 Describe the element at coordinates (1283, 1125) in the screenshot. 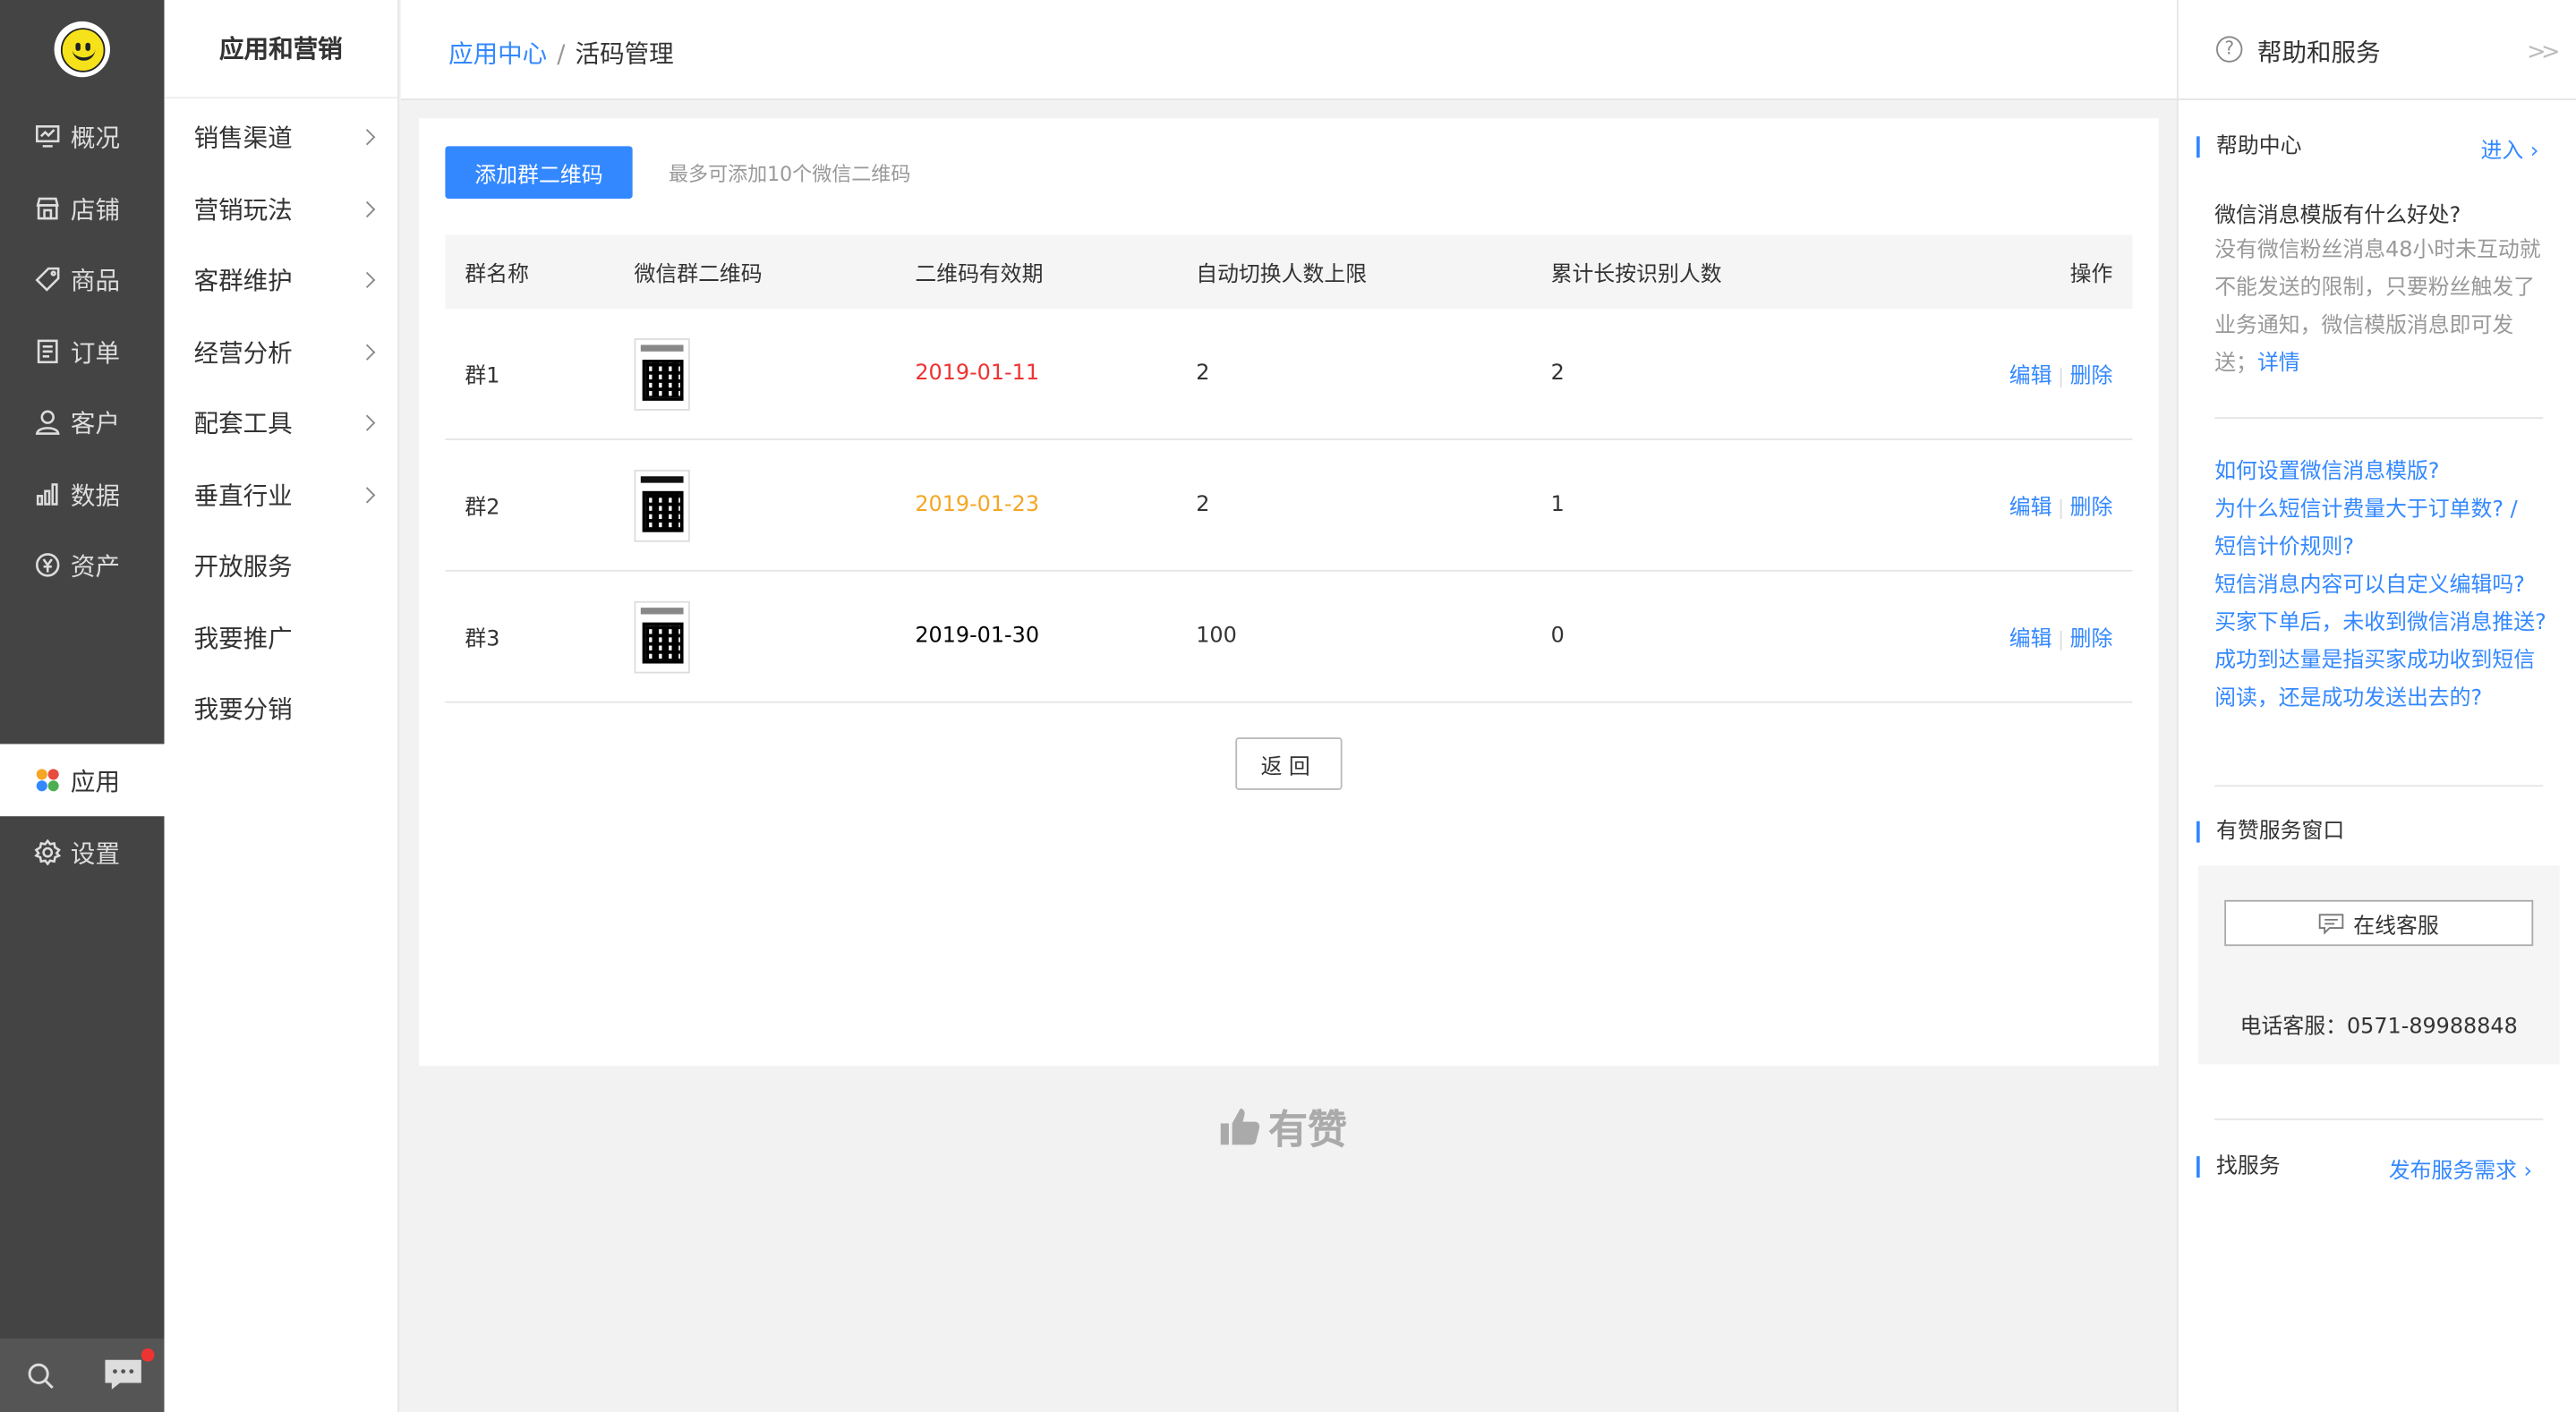

I see `youzan-brand-footer: 有赞` at that location.